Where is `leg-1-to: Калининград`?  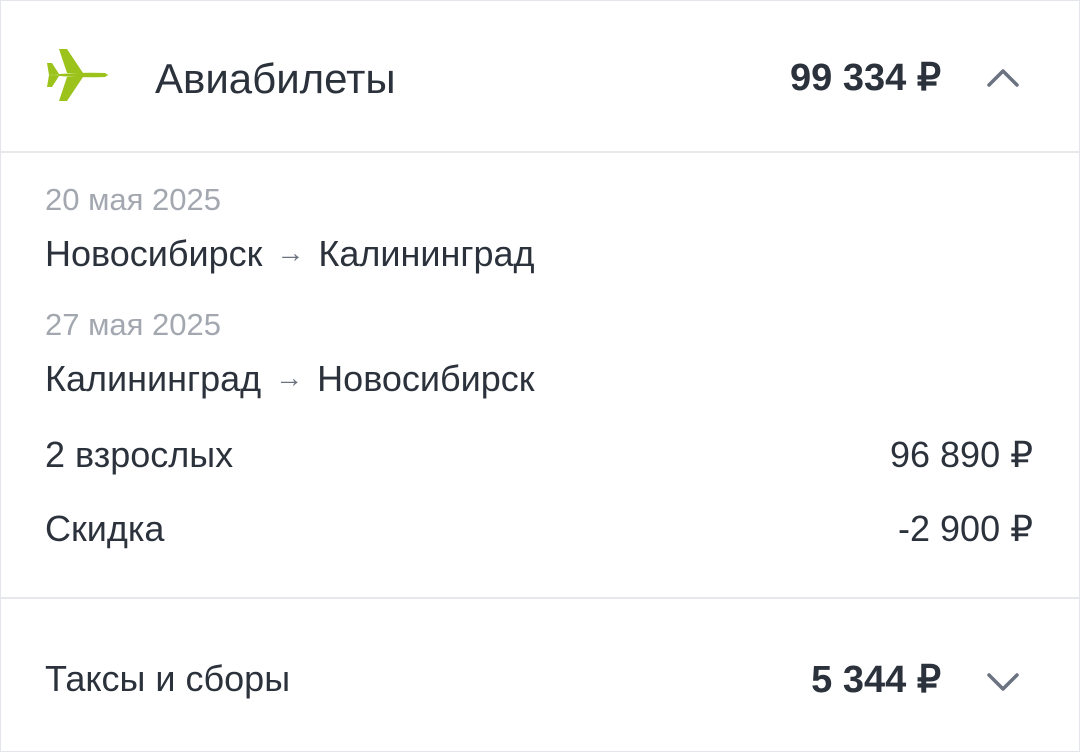
leg-1-to: Калининград is located at coordinates (426, 253).